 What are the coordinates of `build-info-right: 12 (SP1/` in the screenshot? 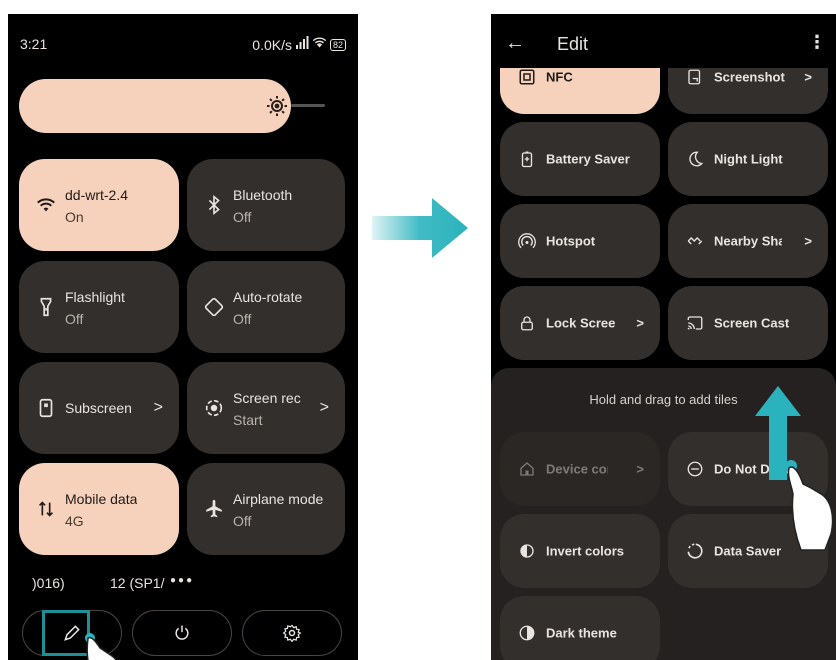 It's located at (137, 583).